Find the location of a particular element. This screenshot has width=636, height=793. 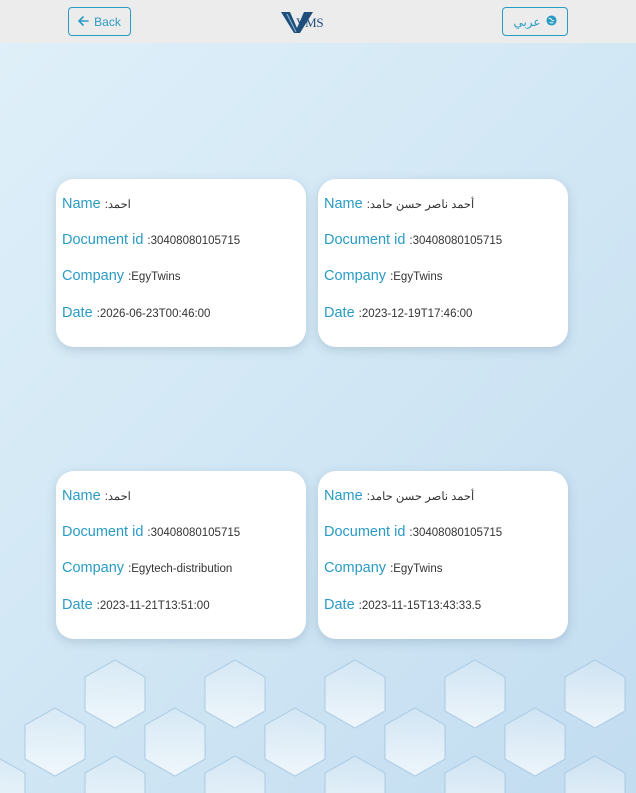

logo-text: VMS is located at coordinates (310, 22).